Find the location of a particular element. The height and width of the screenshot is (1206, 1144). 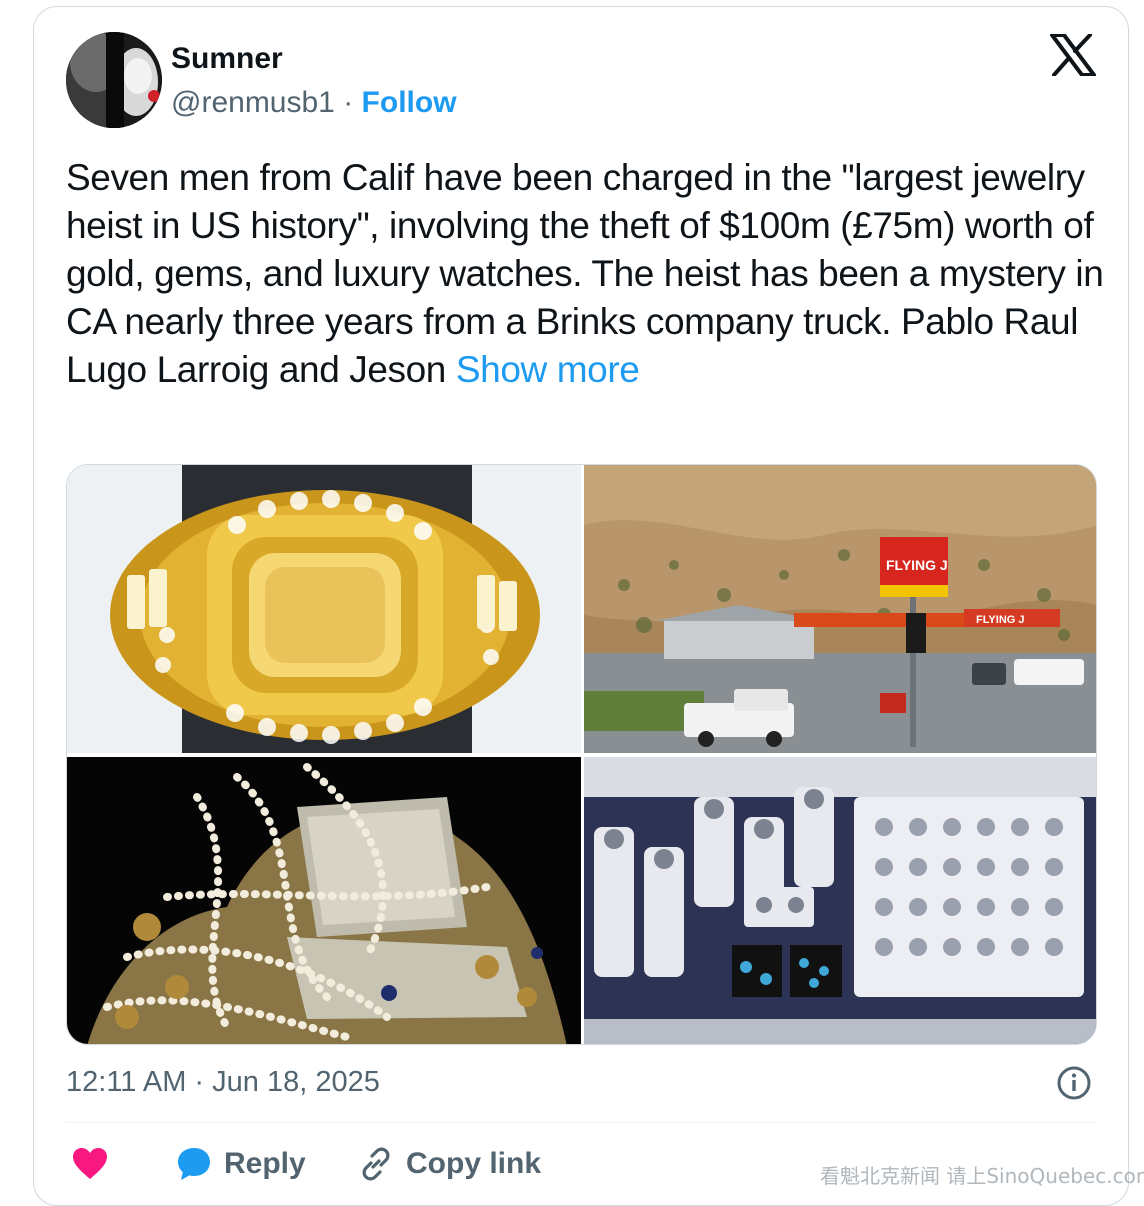

info-icon is located at coordinates (1074, 1083).